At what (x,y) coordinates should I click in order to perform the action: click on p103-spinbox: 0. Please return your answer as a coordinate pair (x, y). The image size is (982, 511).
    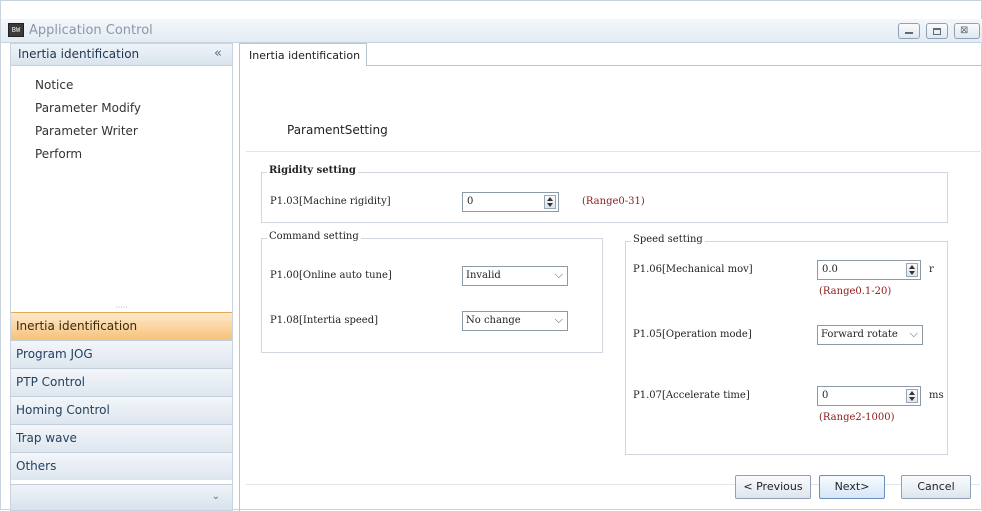
    Looking at the image, I should click on (510, 202).